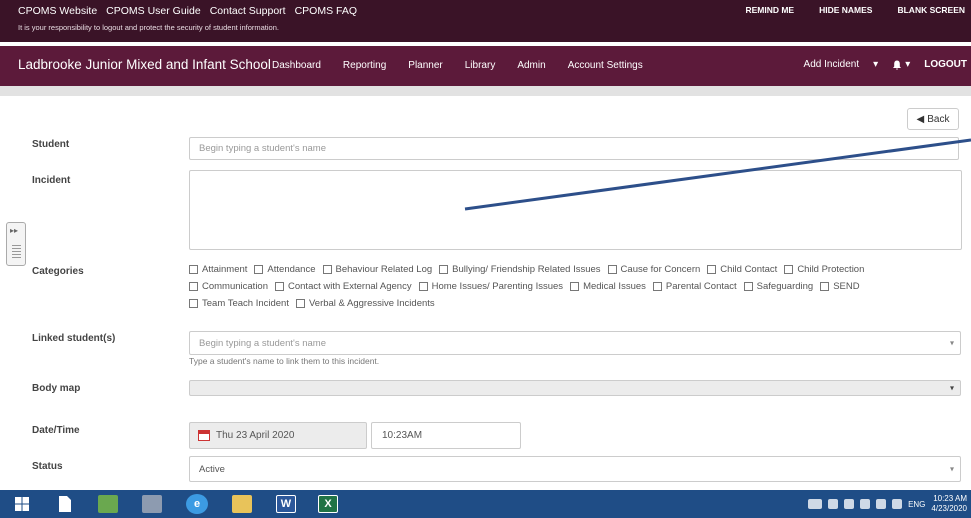 This screenshot has width=971, height=518. I want to click on category-child-contact: Child Contact, so click(742, 269).